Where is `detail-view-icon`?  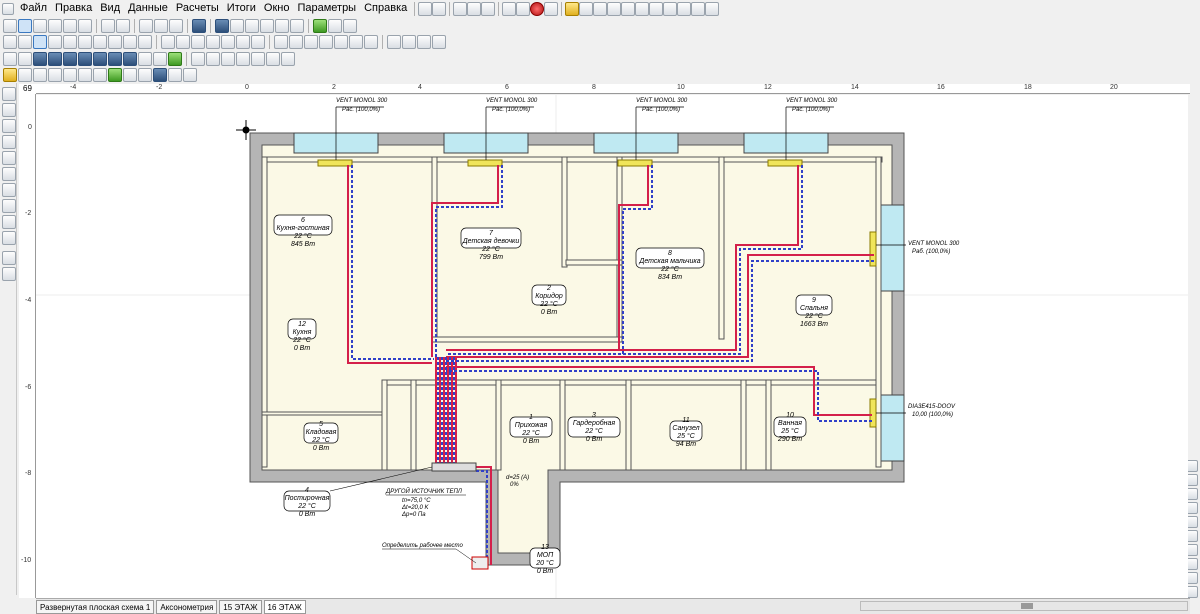
detail-view-icon is located at coordinates (213, 58).